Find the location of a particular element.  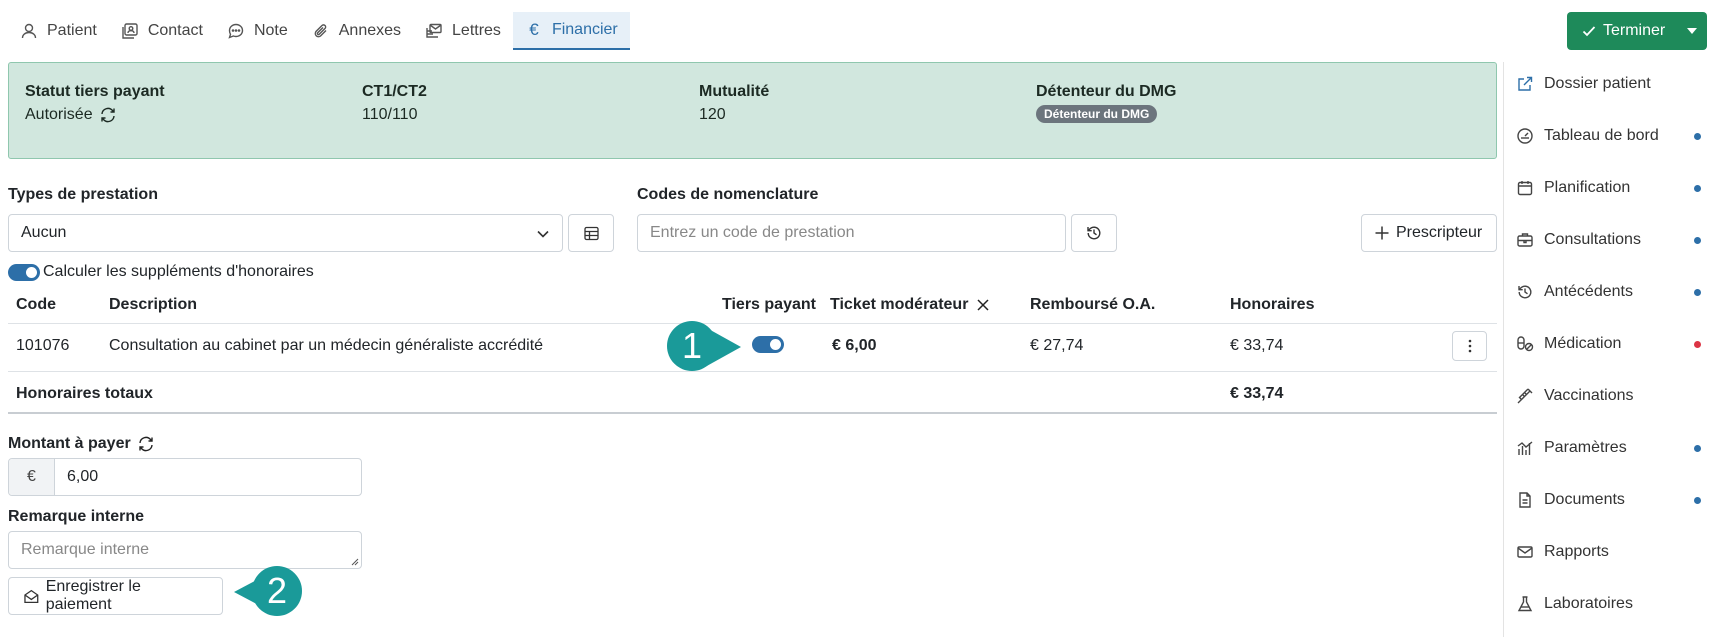

sidebar-item-antecedents: Antécédents is located at coordinates (1608, 292).